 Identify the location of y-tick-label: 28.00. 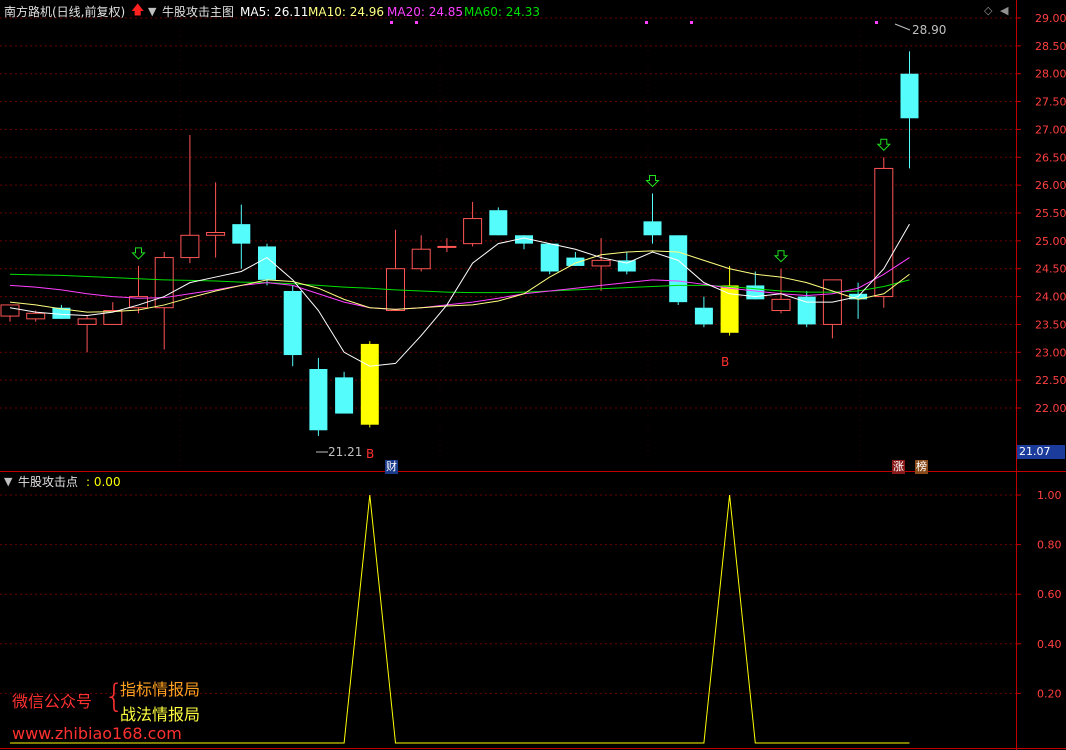
(1050, 74).